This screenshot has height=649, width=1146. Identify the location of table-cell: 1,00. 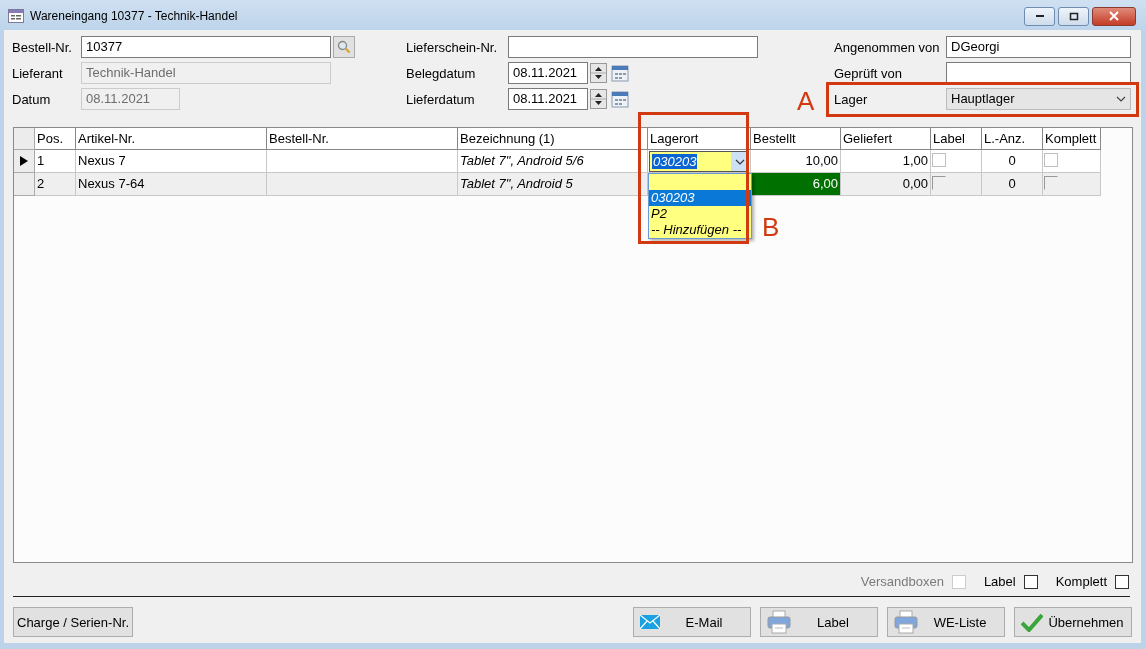
(886, 161).